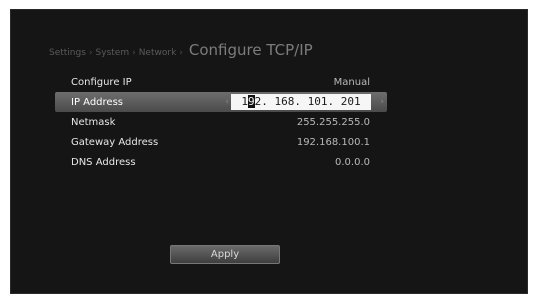 Image resolution: width=537 pixels, height=301 pixels. What do you see at coordinates (101, 82) in the screenshot?
I see `configure-ip-label: Configure IP` at bounding box center [101, 82].